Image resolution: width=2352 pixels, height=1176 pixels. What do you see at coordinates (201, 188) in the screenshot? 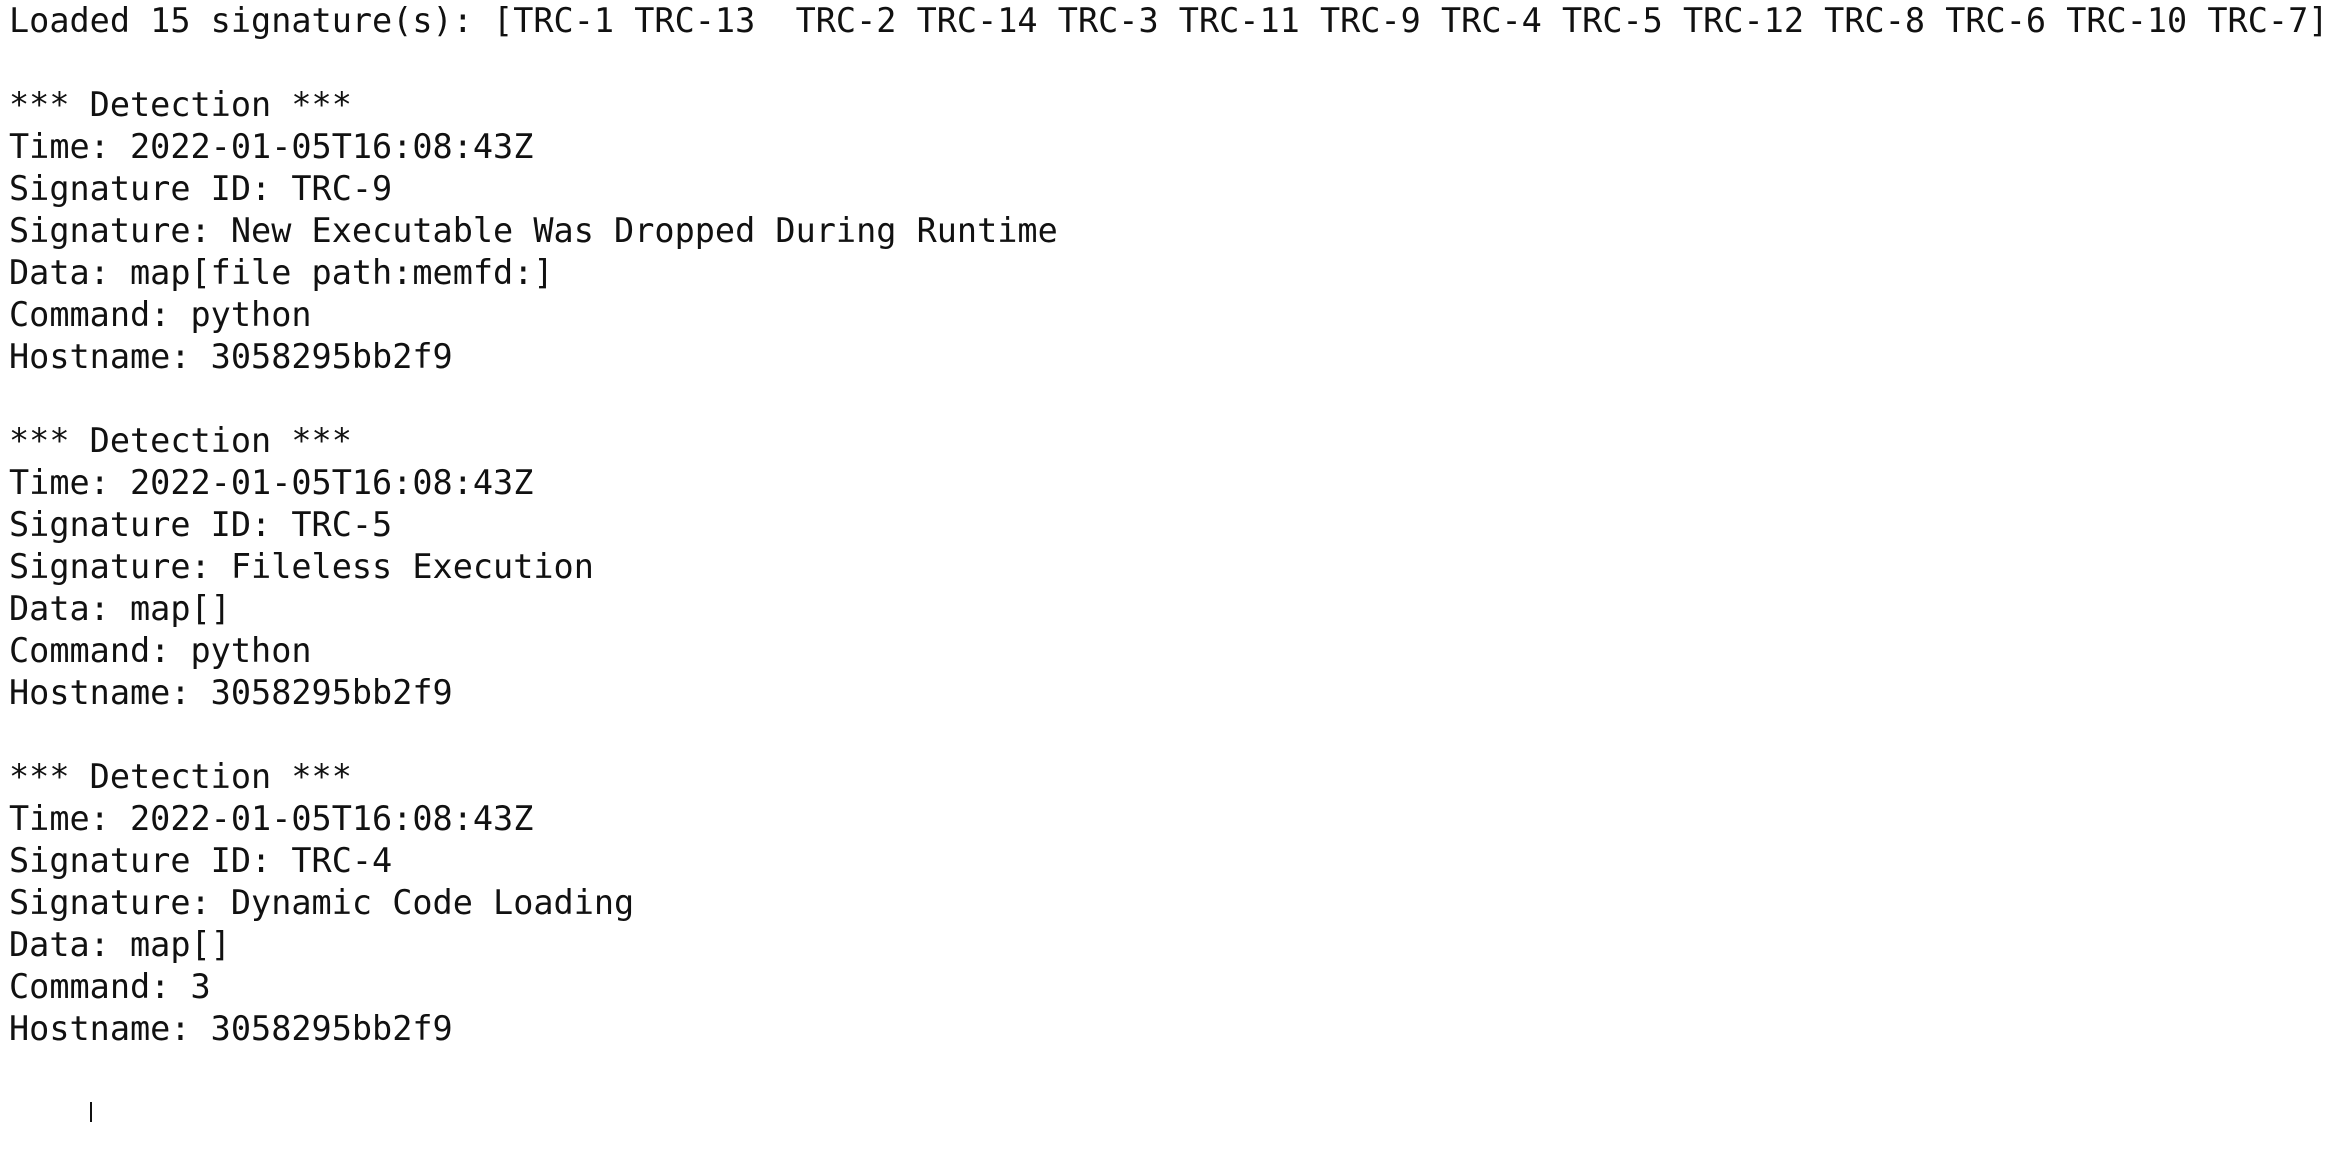
I see `detection-signature-id: Signature ID: TRC-9` at bounding box center [201, 188].